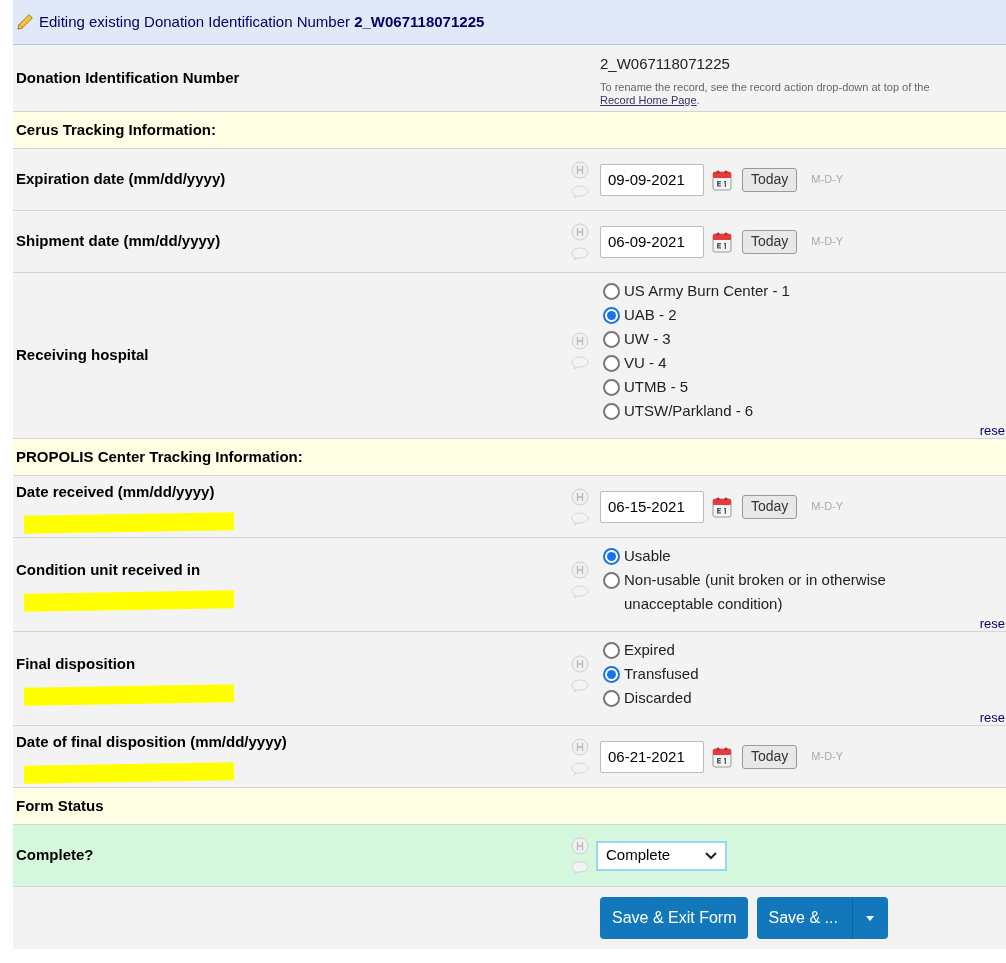 The image size is (1006, 963). I want to click on field-label: Receiving hospital, so click(83, 355).